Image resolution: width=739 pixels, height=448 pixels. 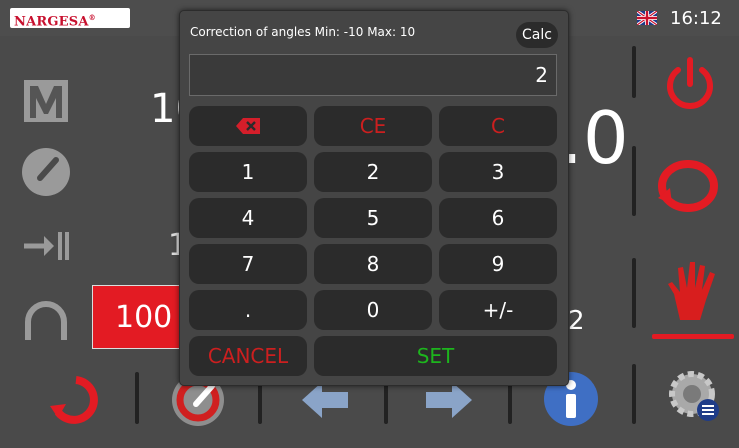 I want to click on clock: 16:12, so click(x=696, y=18).